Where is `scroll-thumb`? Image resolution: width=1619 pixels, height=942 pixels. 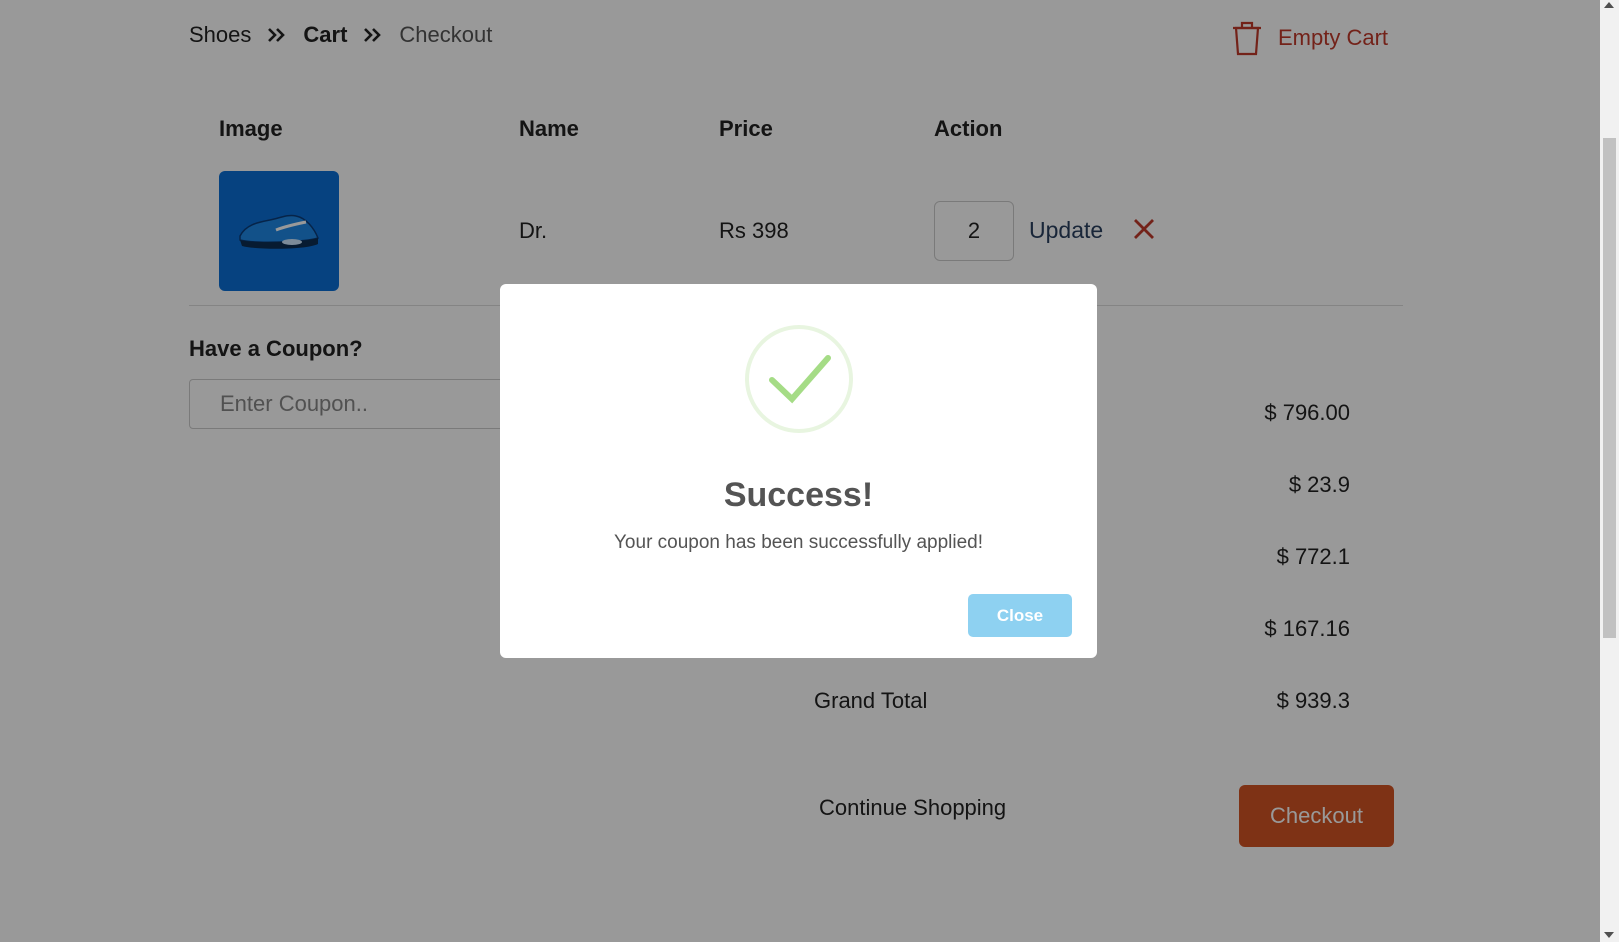
scroll-thumb is located at coordinates (1609, 388).